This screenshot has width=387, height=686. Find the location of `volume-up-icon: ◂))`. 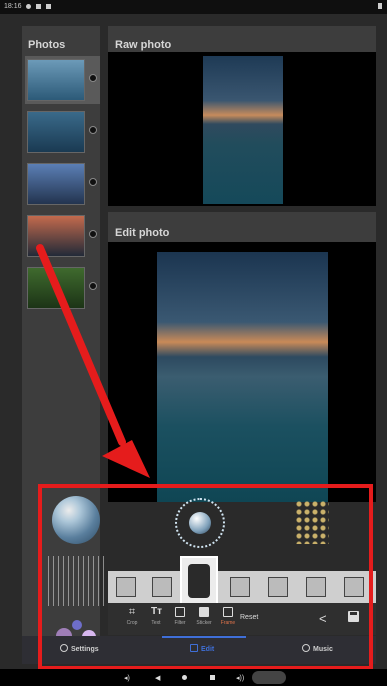

volume-up-icon: ◂)) is located at coordinates (240, 678).